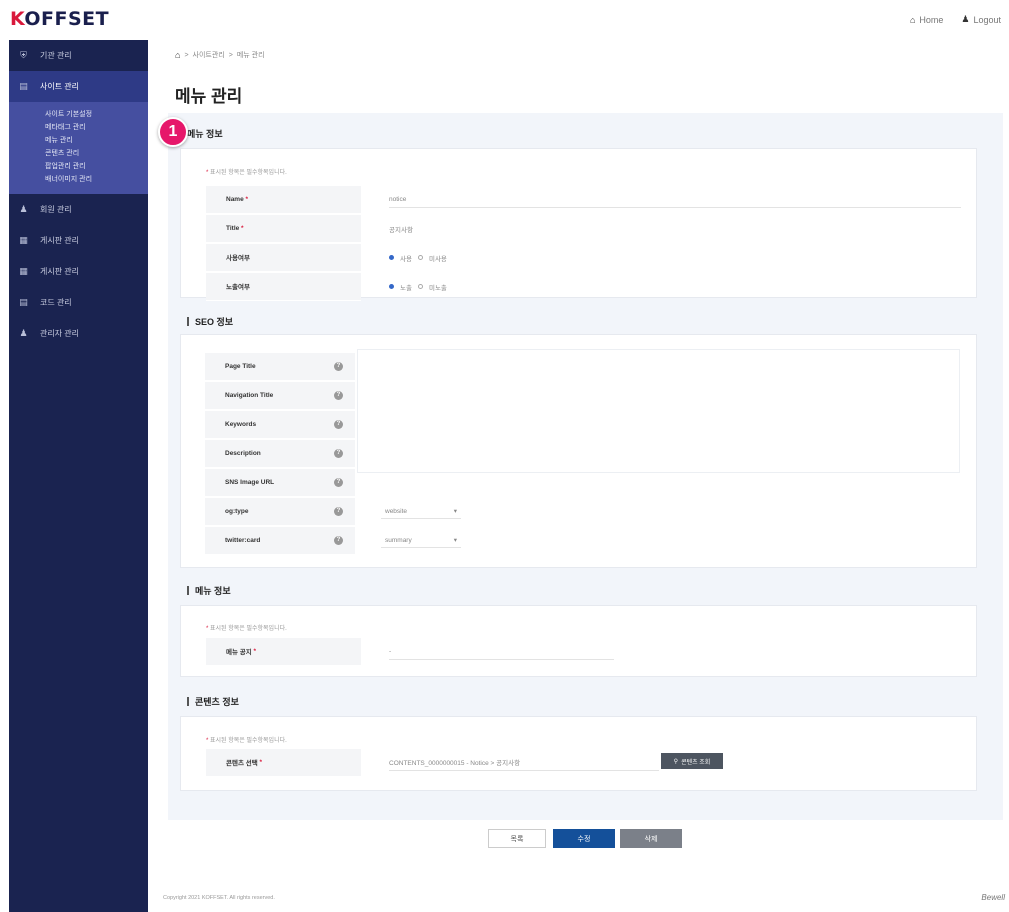 This screenshot has height=912, width=1009. Describe the element at coordinates (78, 302) in the screenshot. I see `sidebar-item-code: ▤ 코드 관리` at that location.